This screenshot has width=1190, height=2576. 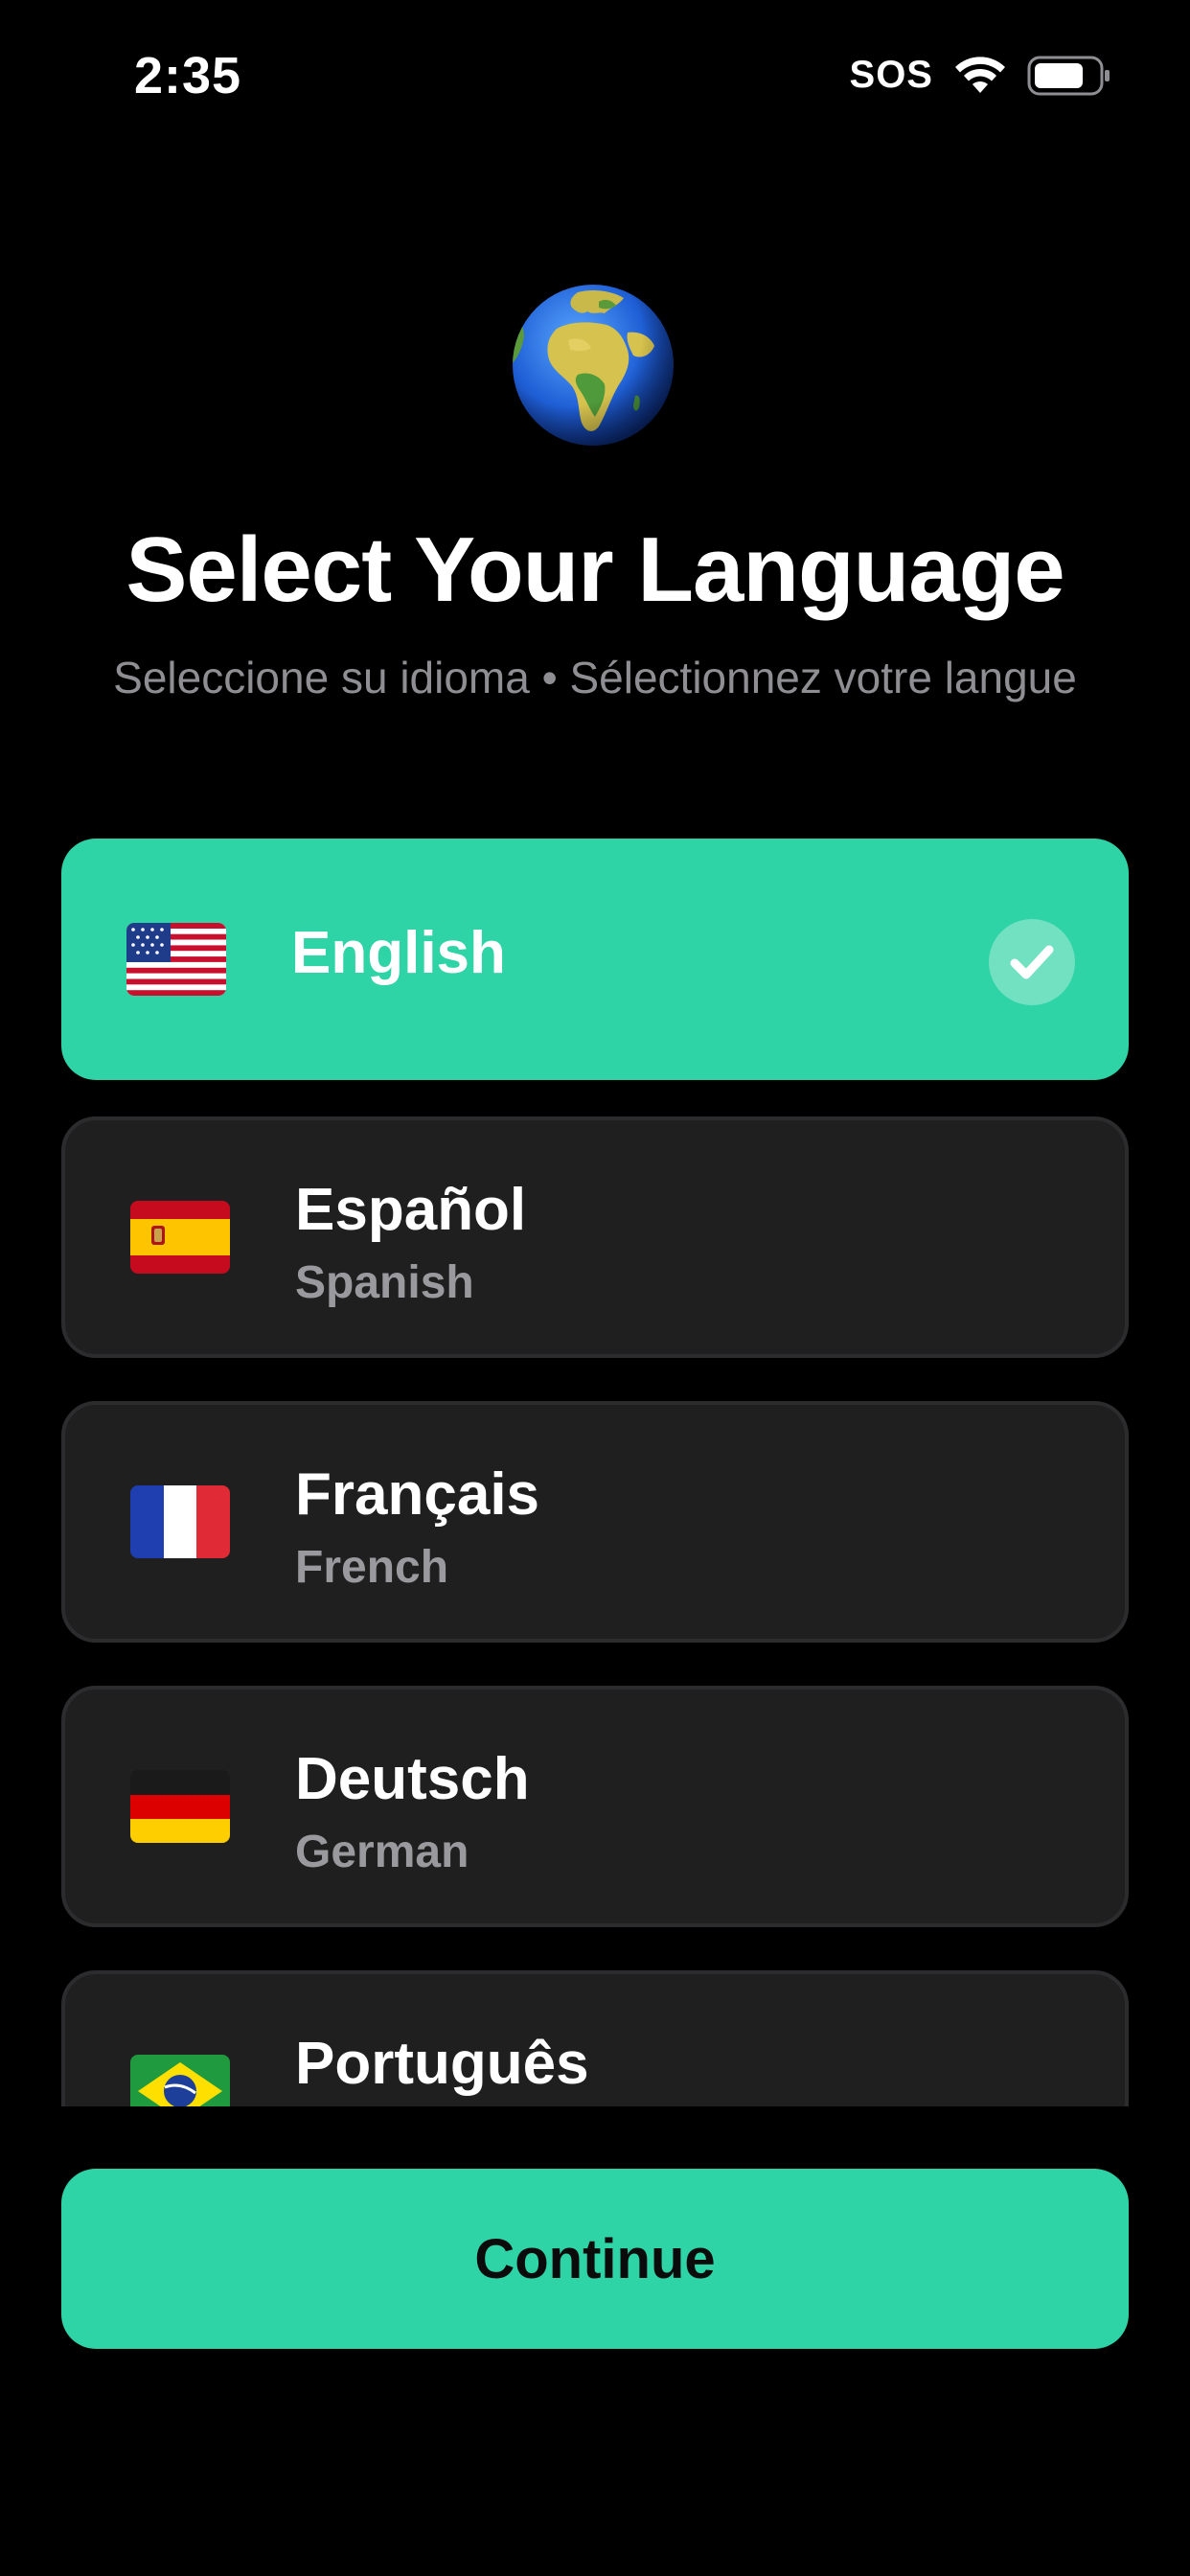 What do you see at coordinates (1069, 76) in the screenshot?
I see `battery-icon` at bounding box center [1069, 76].